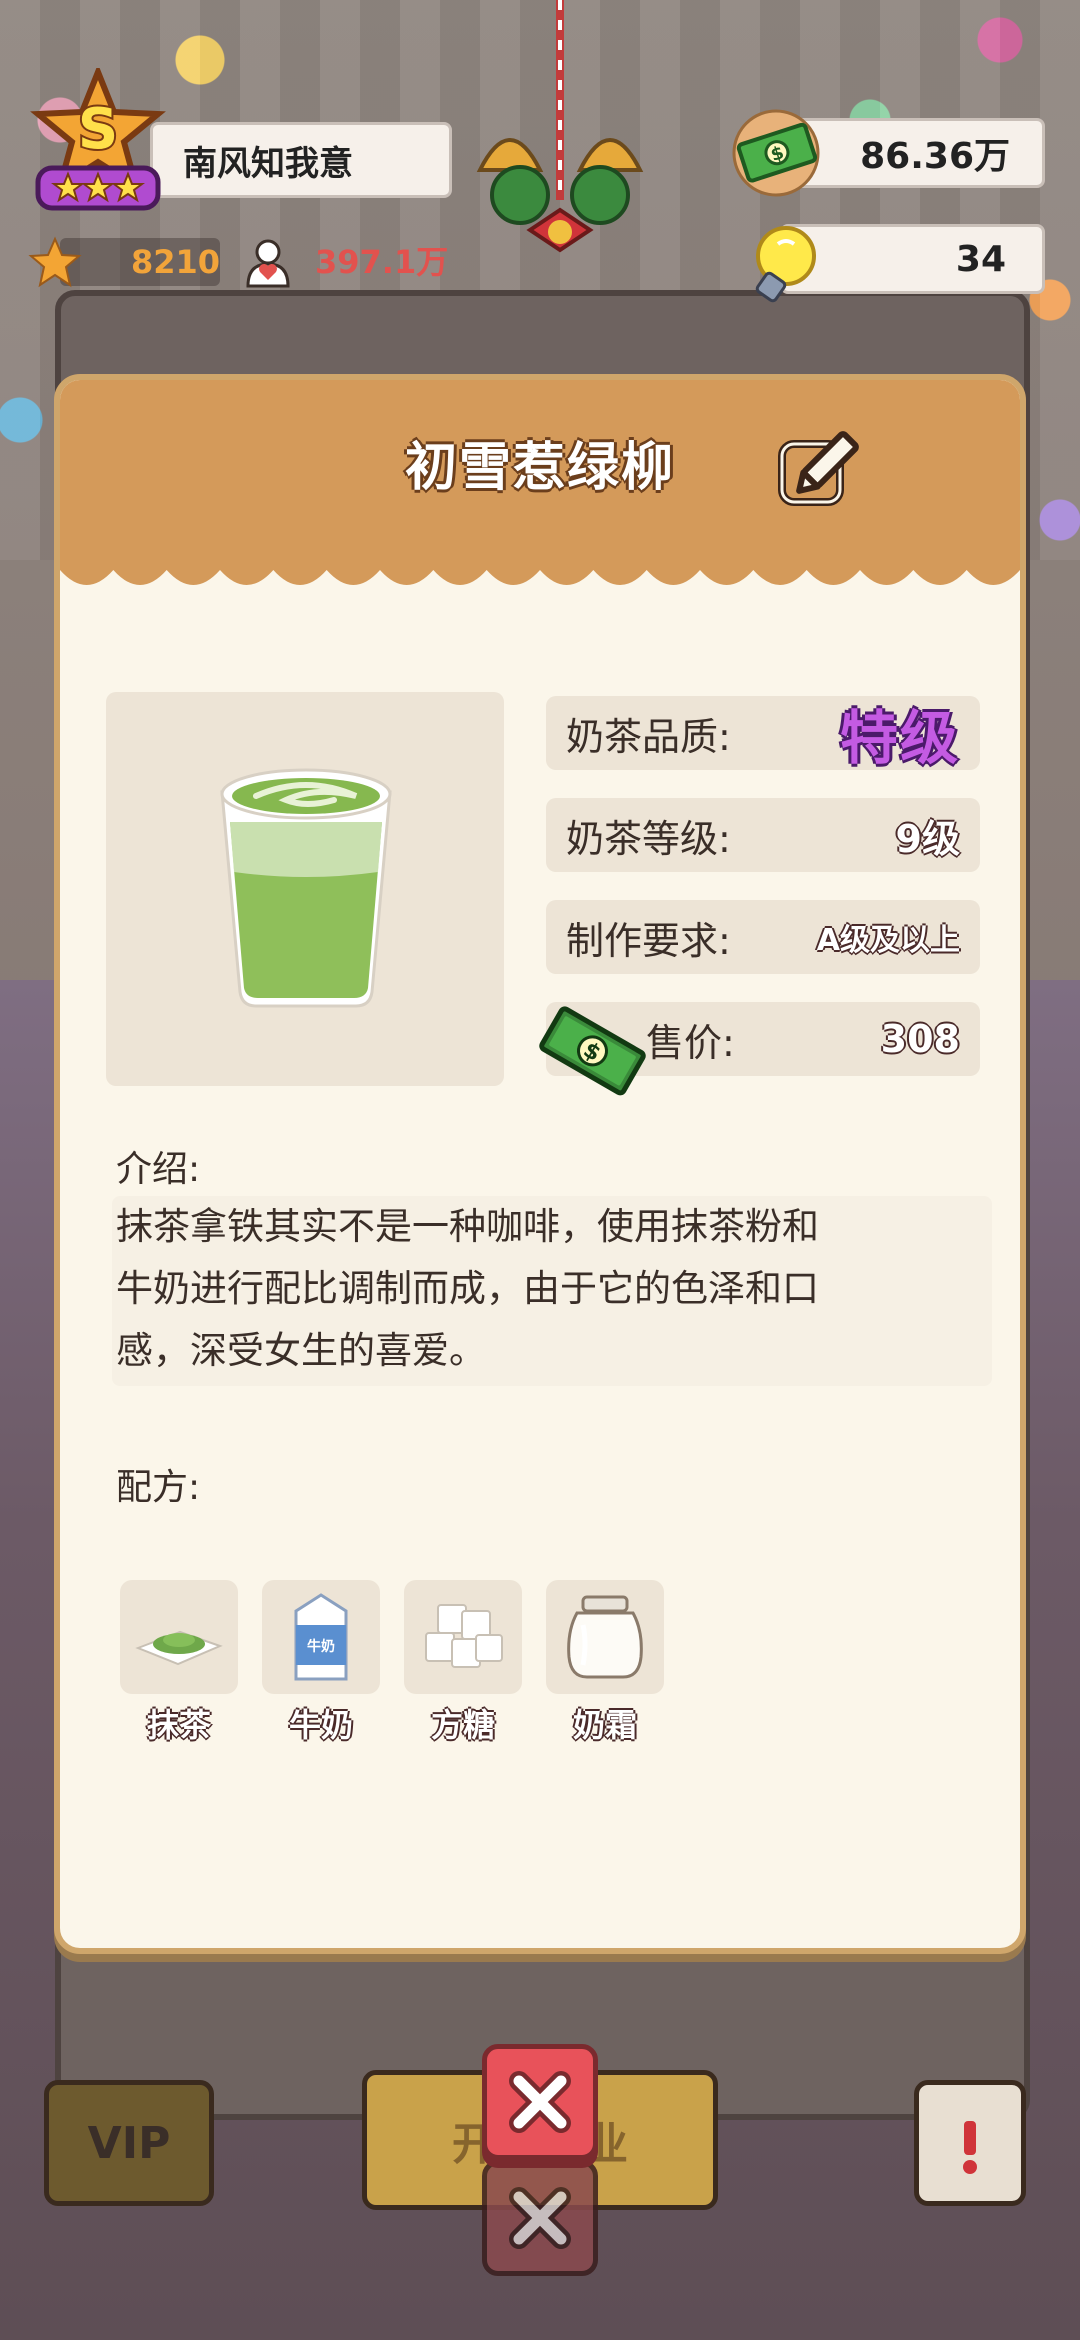 Image resolution: width=1080 pixels, height=2340 pixels. What do you see at coordinates (321, 1646) in the screenshot?
I see `carton-label: 牛奶` at bounding box center [321, 1646].